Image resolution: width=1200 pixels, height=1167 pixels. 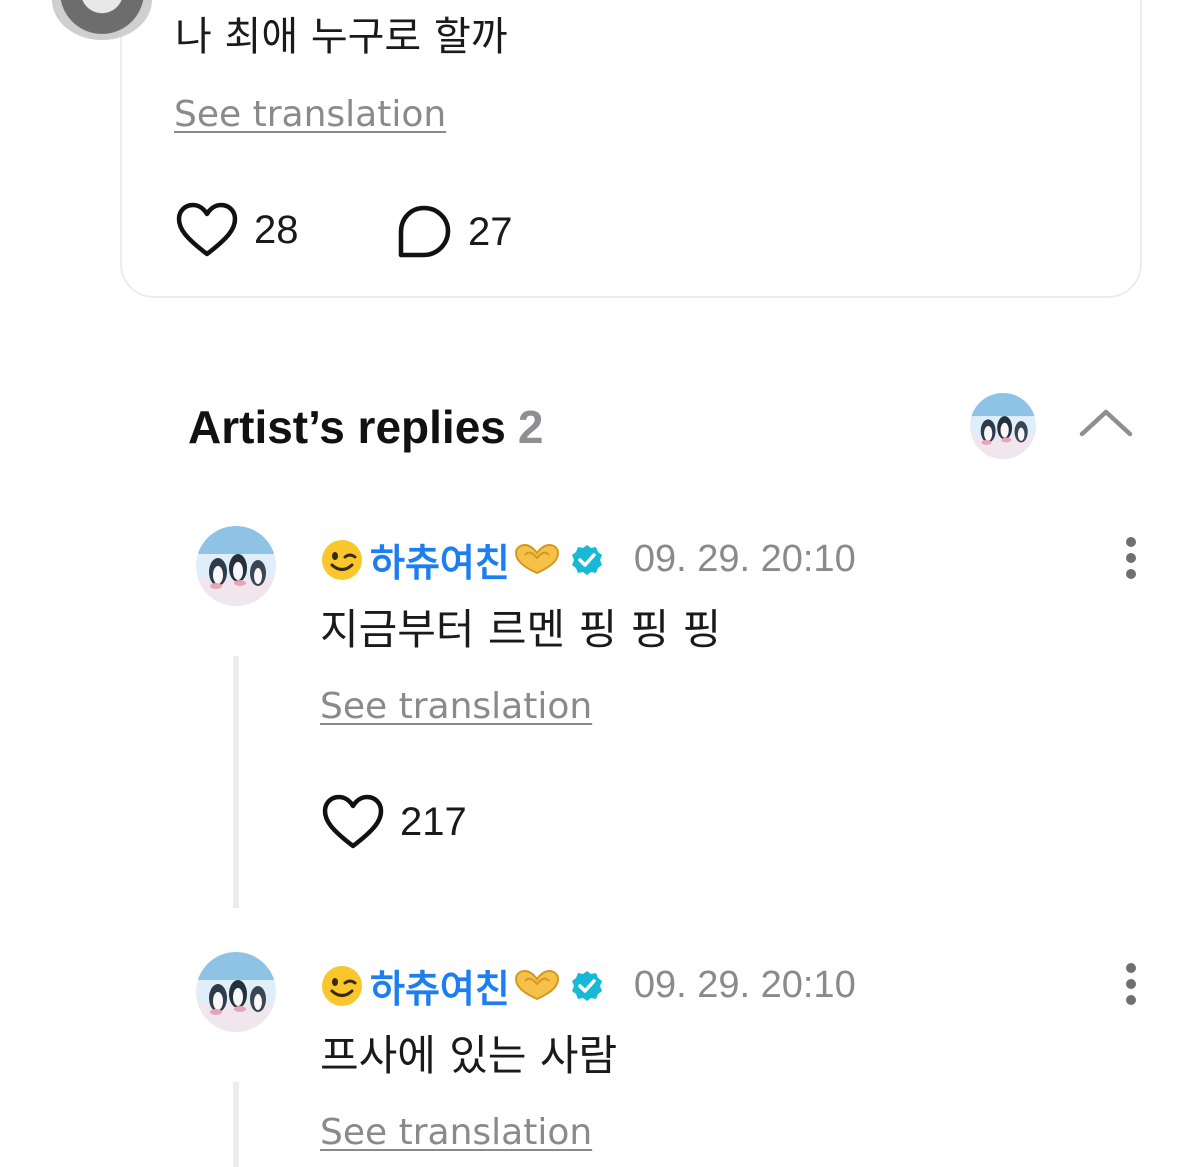 I want to click on post-text: 나 최애 누구로 할까, so click(x=341, y=37).